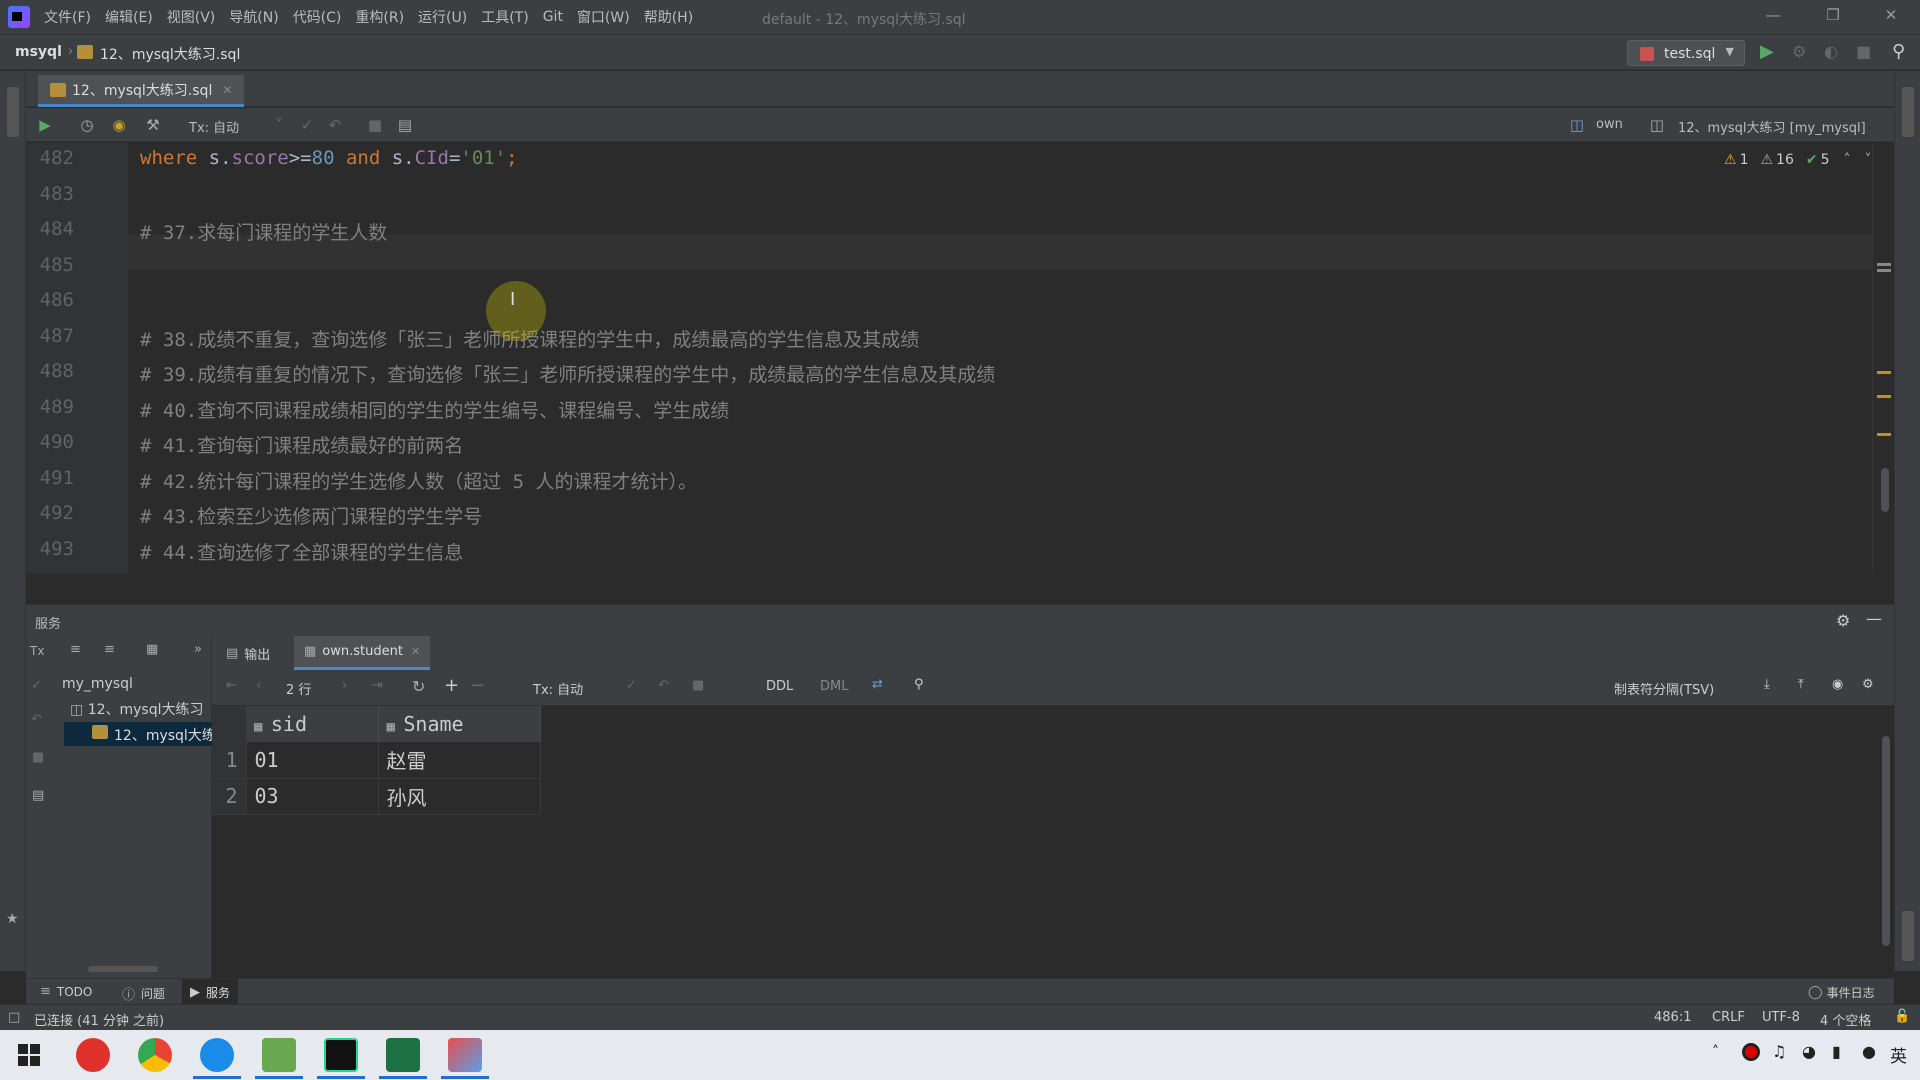 The width and height of the screenshot is (1920, 1080). What do you see at coordinates (1908, 112) in the screenshot?
I see `database-panel-icon` at bounding box center [1908, 112].